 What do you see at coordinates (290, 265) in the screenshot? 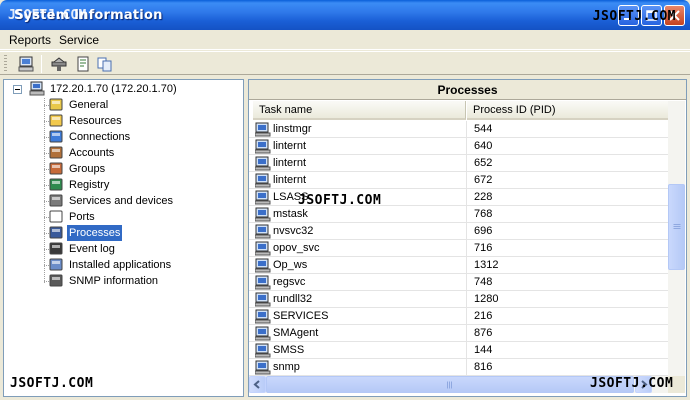
I see `task-name-cell: Op_ws` at bounding box center [290, 265].